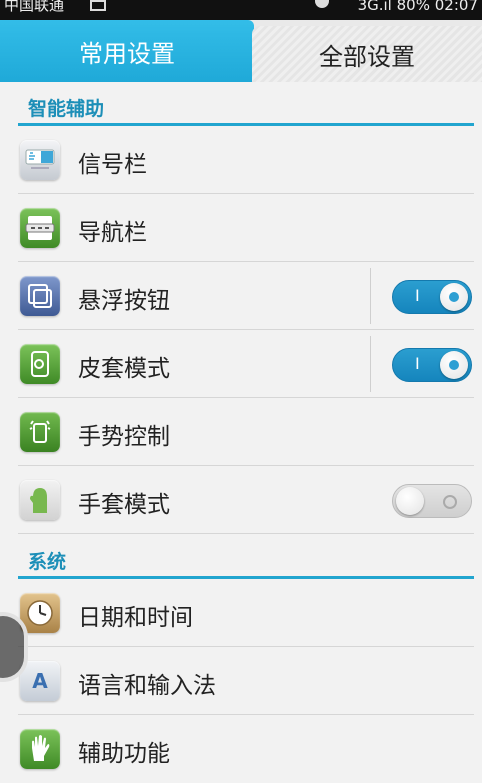  Describe the element at coordinates (40, 749) in the screenshot. I see `hand-icon` at that location.